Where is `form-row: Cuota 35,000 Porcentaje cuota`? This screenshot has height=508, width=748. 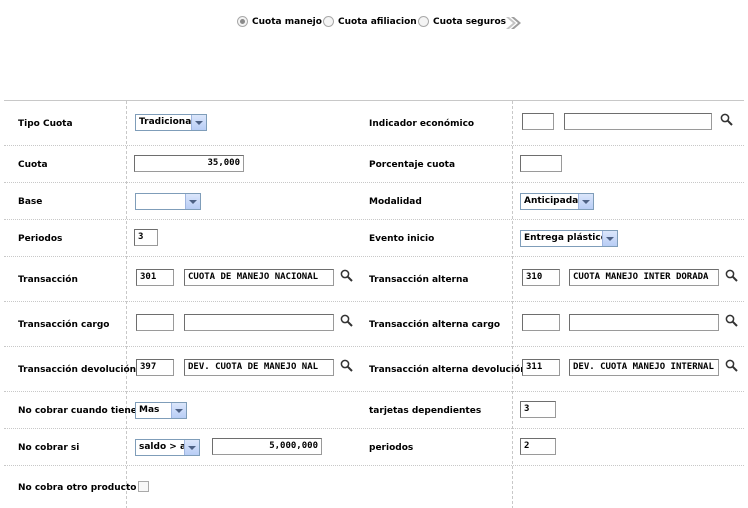 form-row: Cuota 35,000 Porcentaje cuota is located at coordinates (374, 164).